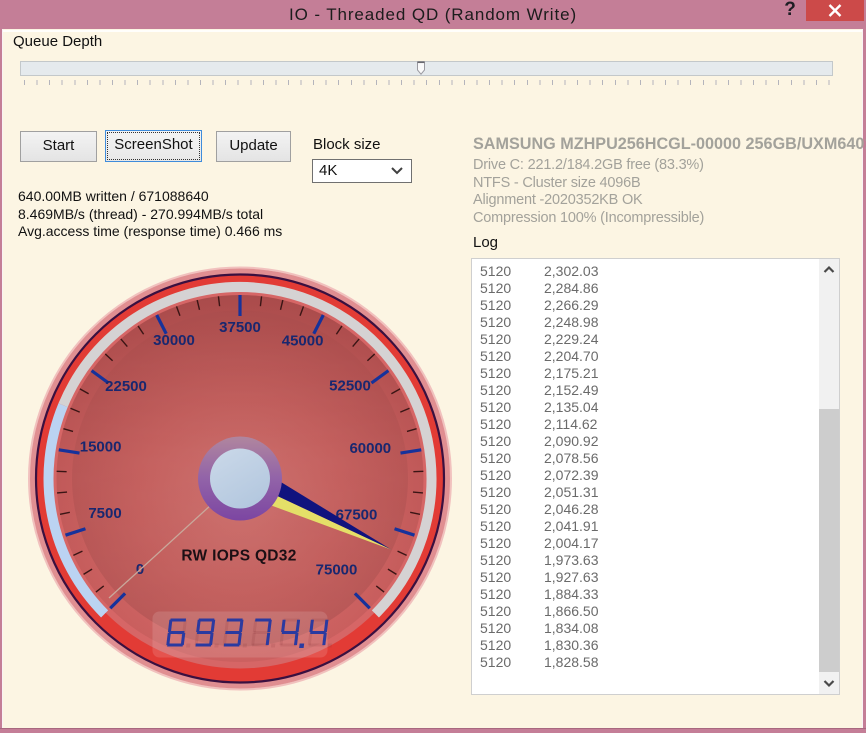 The image size is (866, 733). What do you see at coordinates (350, 385) in the screenshot?
I see `svg-text: 52500` at bounding box center [350, 385].